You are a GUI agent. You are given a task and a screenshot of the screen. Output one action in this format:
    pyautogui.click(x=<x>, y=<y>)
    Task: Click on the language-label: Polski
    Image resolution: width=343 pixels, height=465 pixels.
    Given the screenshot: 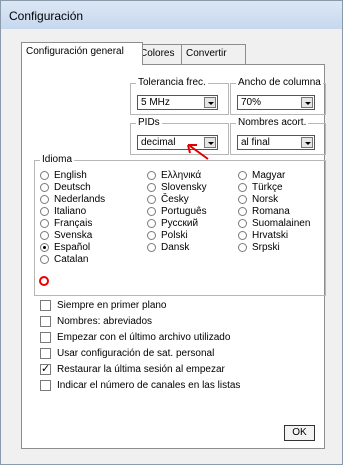 What is the action you would take?
    pyautogui.click(x=174, y=235)
    